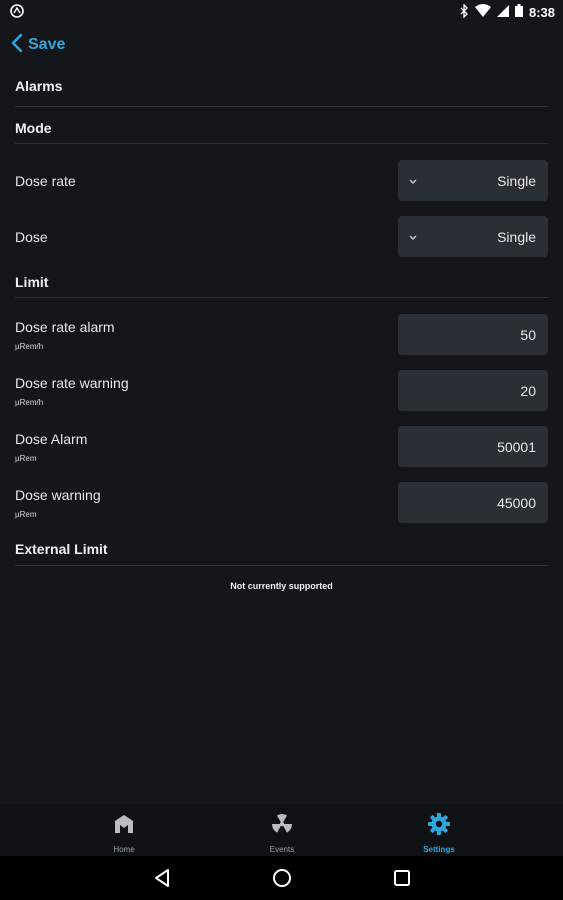  Describe the element at coordinates (473, 334) in the screenshot. I see `dose-rate-alarm-input: 50` at that location.